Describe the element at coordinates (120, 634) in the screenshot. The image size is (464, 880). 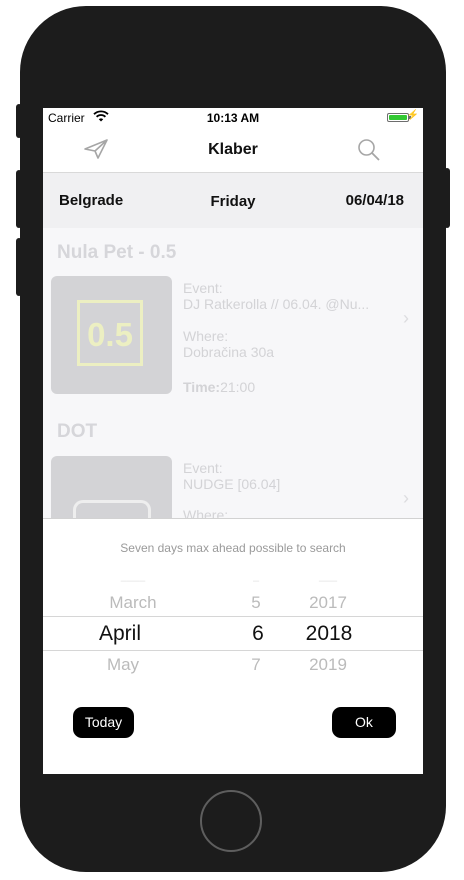
I see `picker-month-selected: April` at that location.